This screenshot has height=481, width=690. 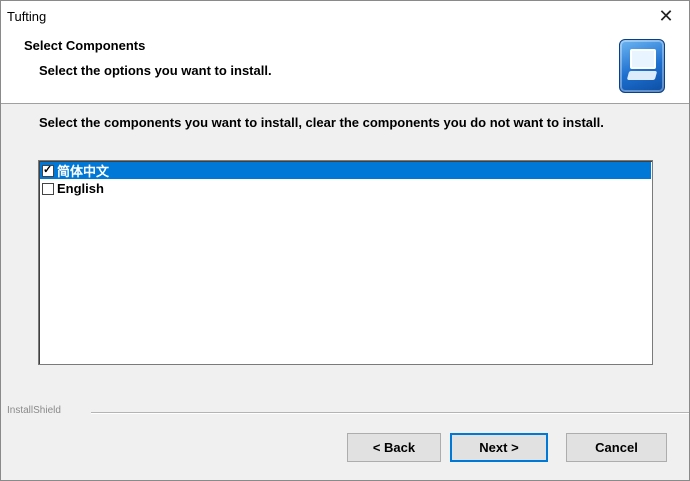 I want to click on list-item-label: 简体中文, so click(x=83, y=171).